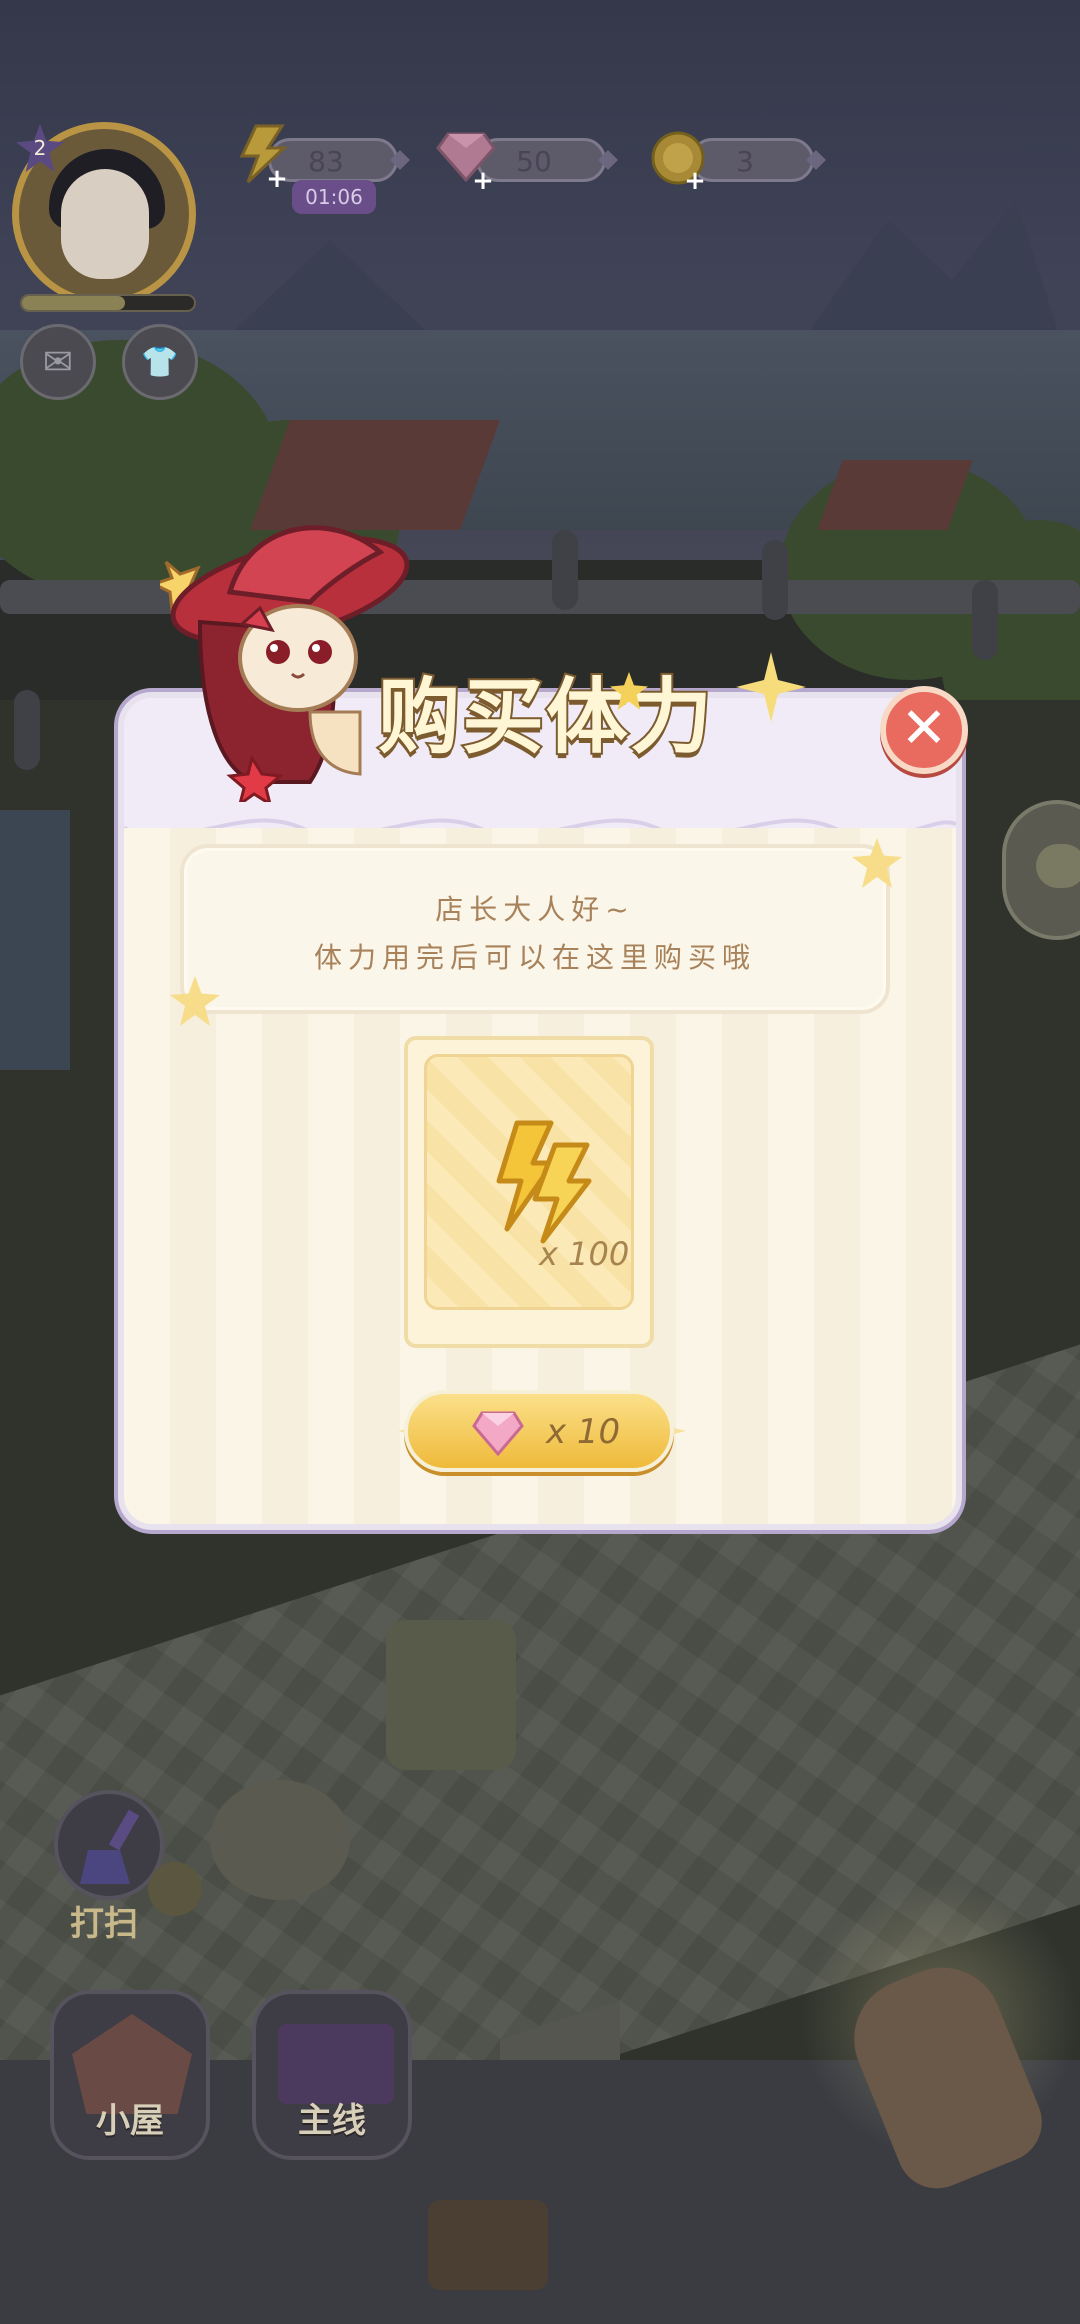 The width and height of the screenshot is (1080, 2324). I want to click on add-gems-button: +, so click(483, 181).